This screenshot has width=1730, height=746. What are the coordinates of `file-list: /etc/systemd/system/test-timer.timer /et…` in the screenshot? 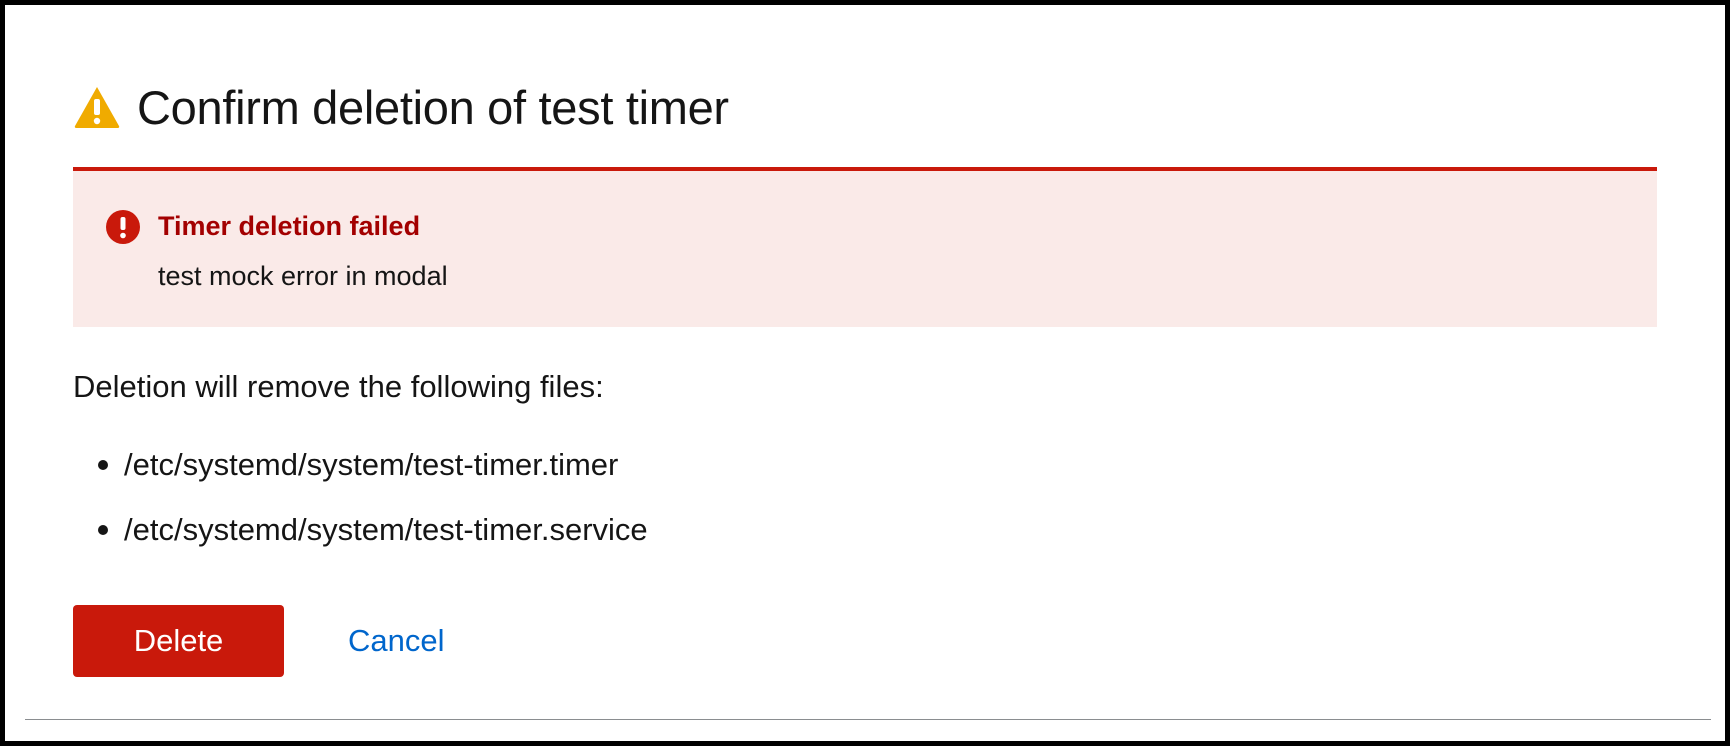 It's located at (360, 510).